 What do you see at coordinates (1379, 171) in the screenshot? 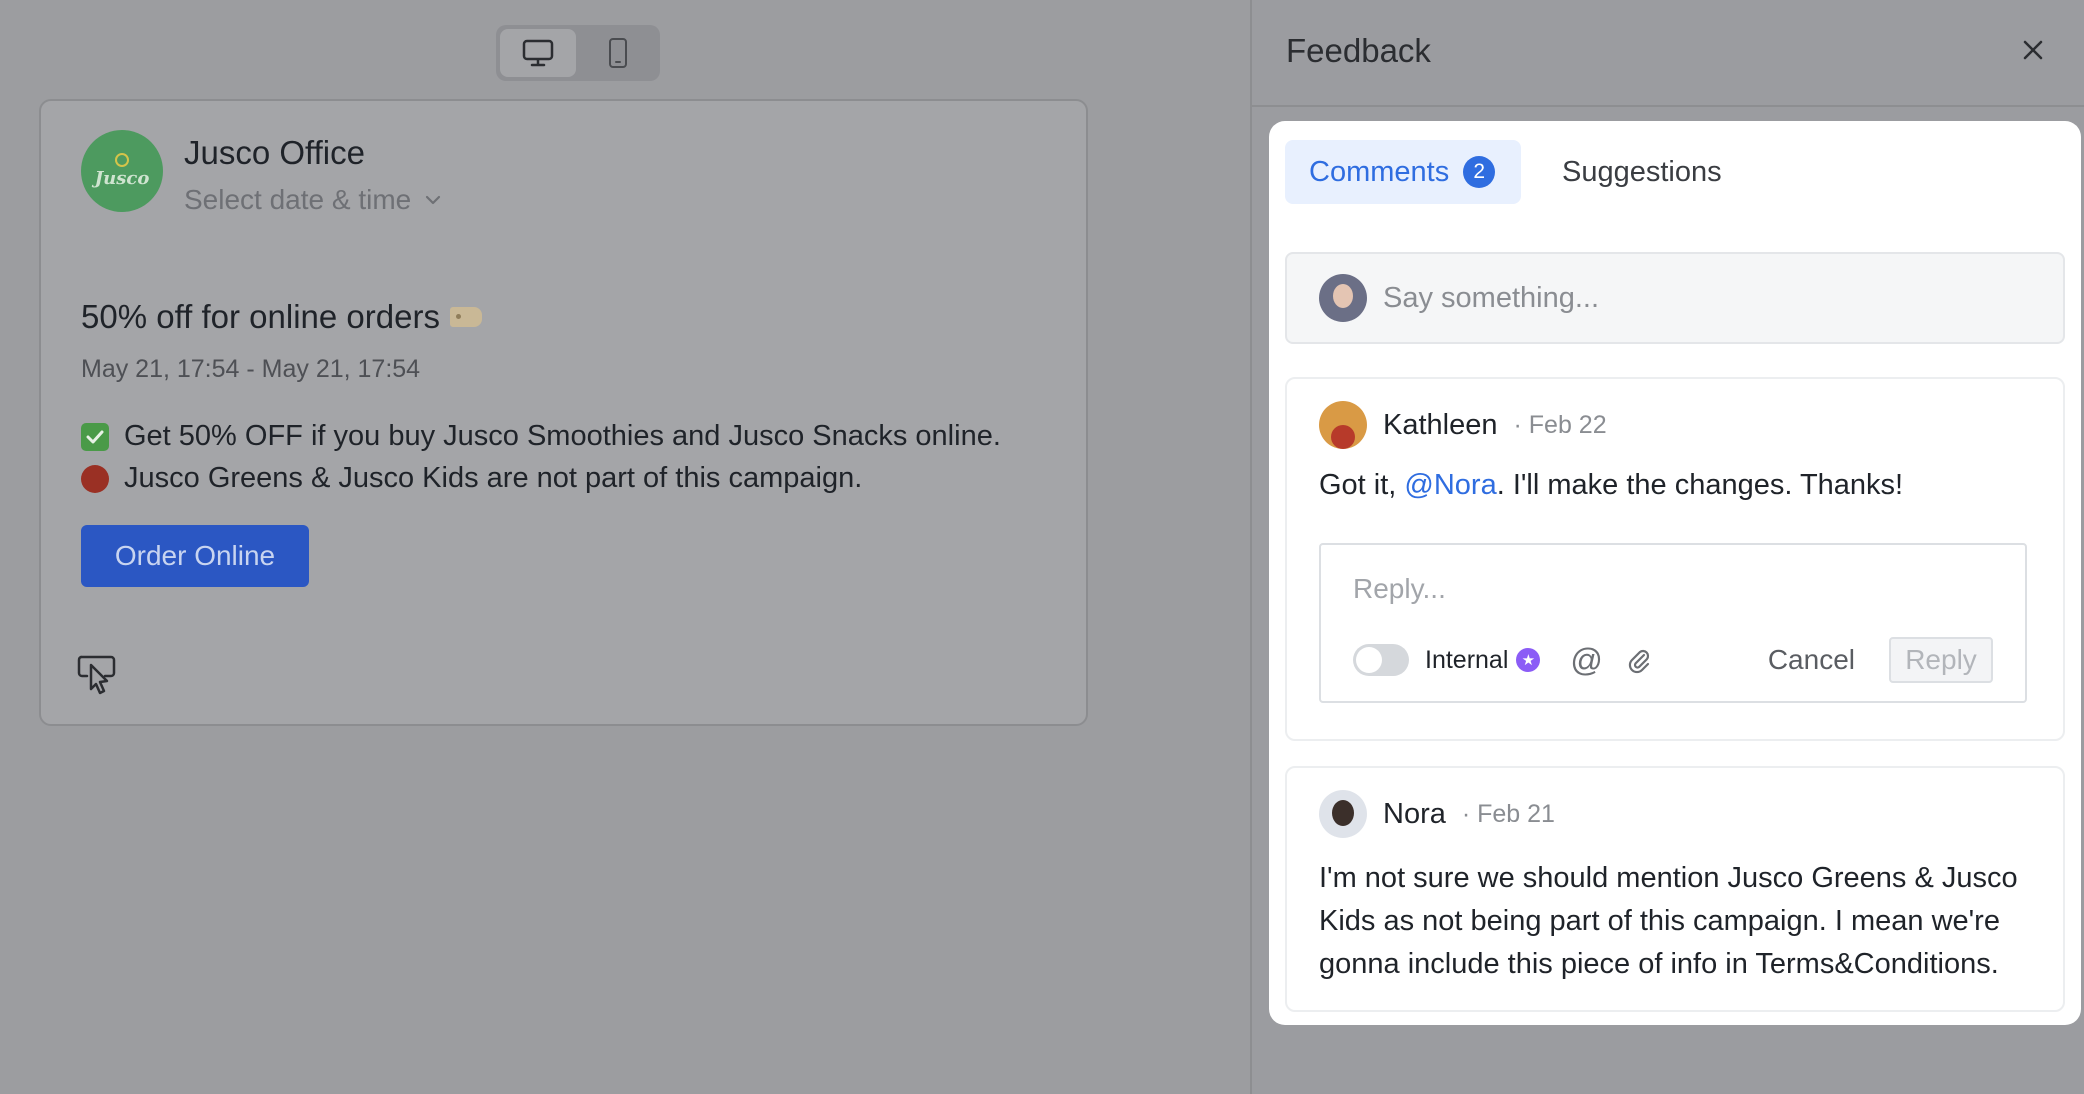
I see `tab-comments-label: Comments` at bounding box center [1379, 171].